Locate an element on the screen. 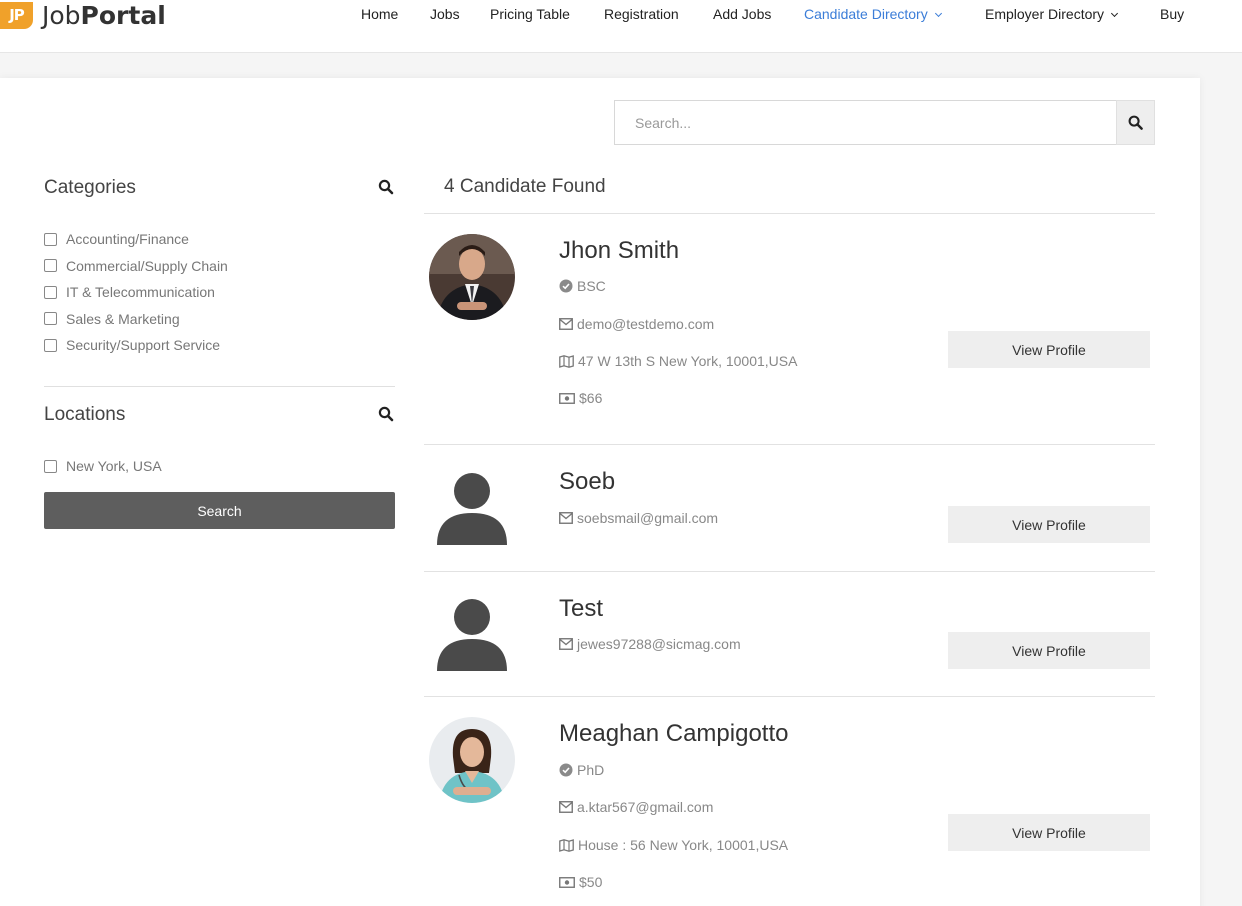 Image resolution: width=1242 pixels, height=906 pixels. site-logo: JP JobPortal is located at coordinates (83, 15).